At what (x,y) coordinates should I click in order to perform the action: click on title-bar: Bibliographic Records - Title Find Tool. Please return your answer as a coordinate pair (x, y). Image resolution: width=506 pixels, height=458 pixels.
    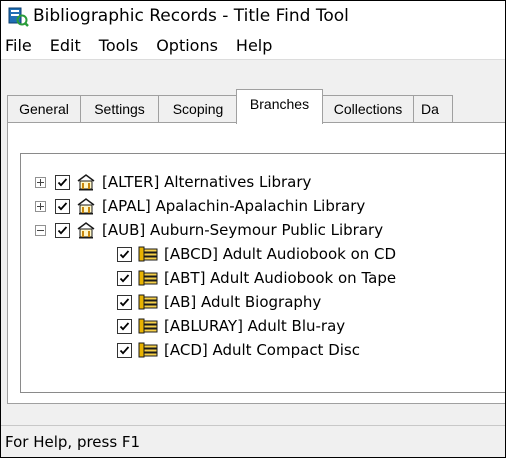
    Looking at the image, I should click on (253, 16).